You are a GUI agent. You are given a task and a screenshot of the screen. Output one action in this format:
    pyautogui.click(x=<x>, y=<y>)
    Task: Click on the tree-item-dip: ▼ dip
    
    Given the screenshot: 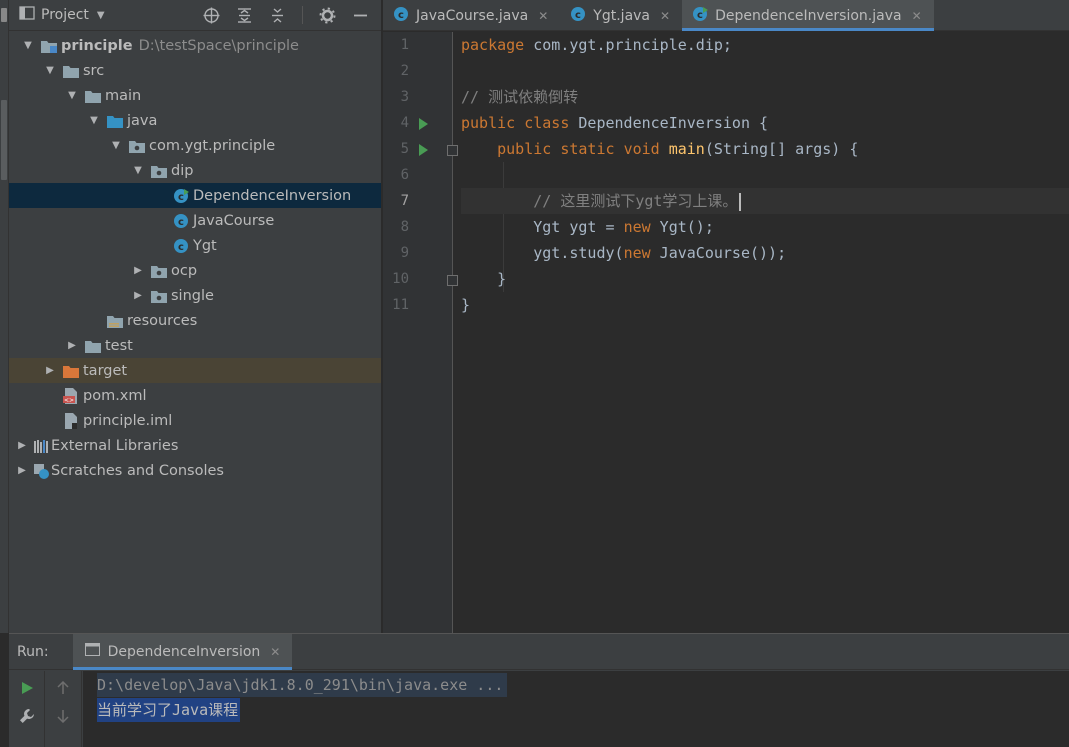 What is the action you would take?
    pyautogui.click(x=195, y=170)
    